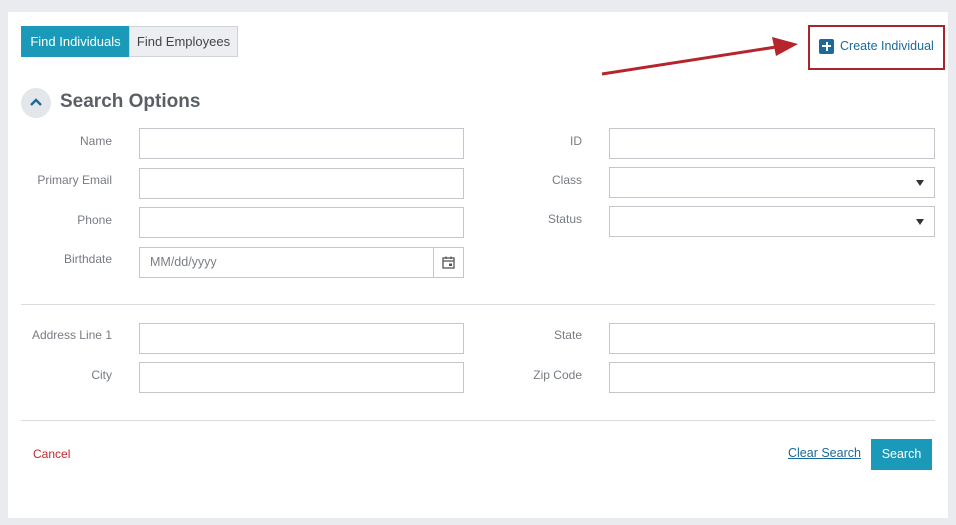 The width and height of the screenshot is (956, 525). Describe the element at coordinates (130, 101) in the screenshot. I see `section-title: Search Options` at that location.